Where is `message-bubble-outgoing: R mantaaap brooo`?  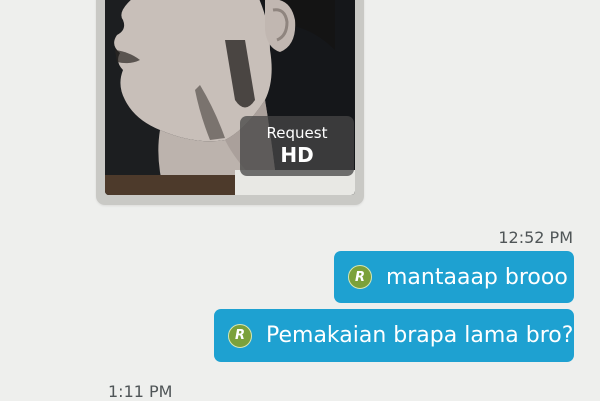 message-bubble-outgoing: R mantaaap brooo is located at coordinates (454, 277).